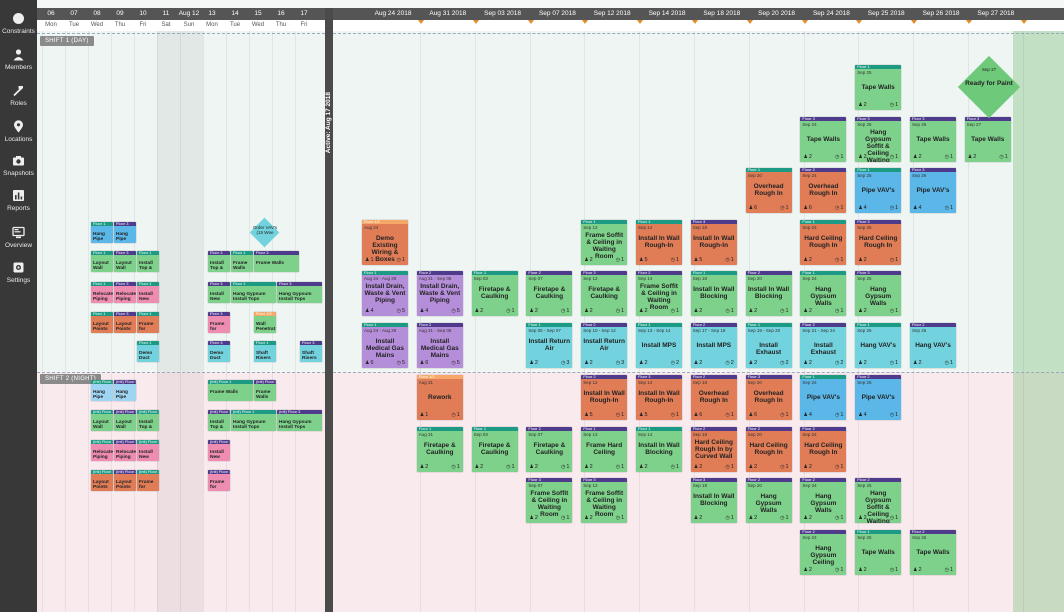 The width and height of the screenshot is (1064, 612). I want to click on date-label: Sep 25 2018, so click(886, 14).